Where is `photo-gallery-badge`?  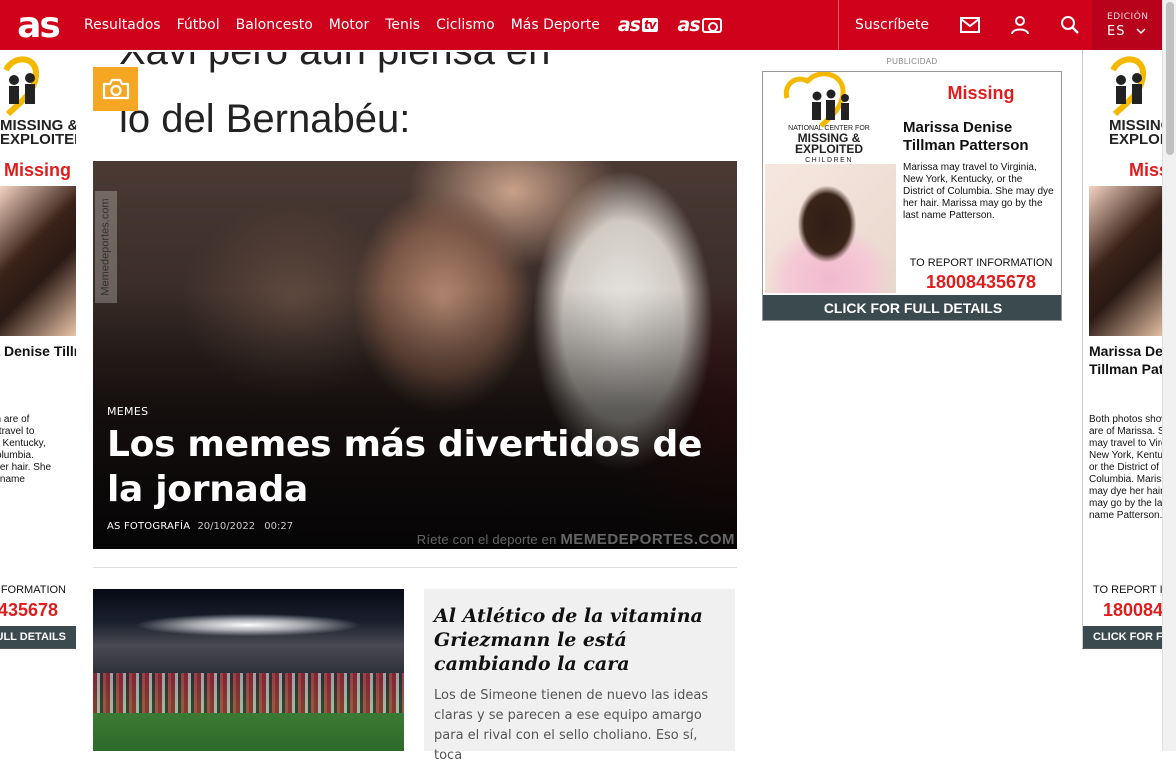
photo-gallery-badge is located at coordinates (115, 89).